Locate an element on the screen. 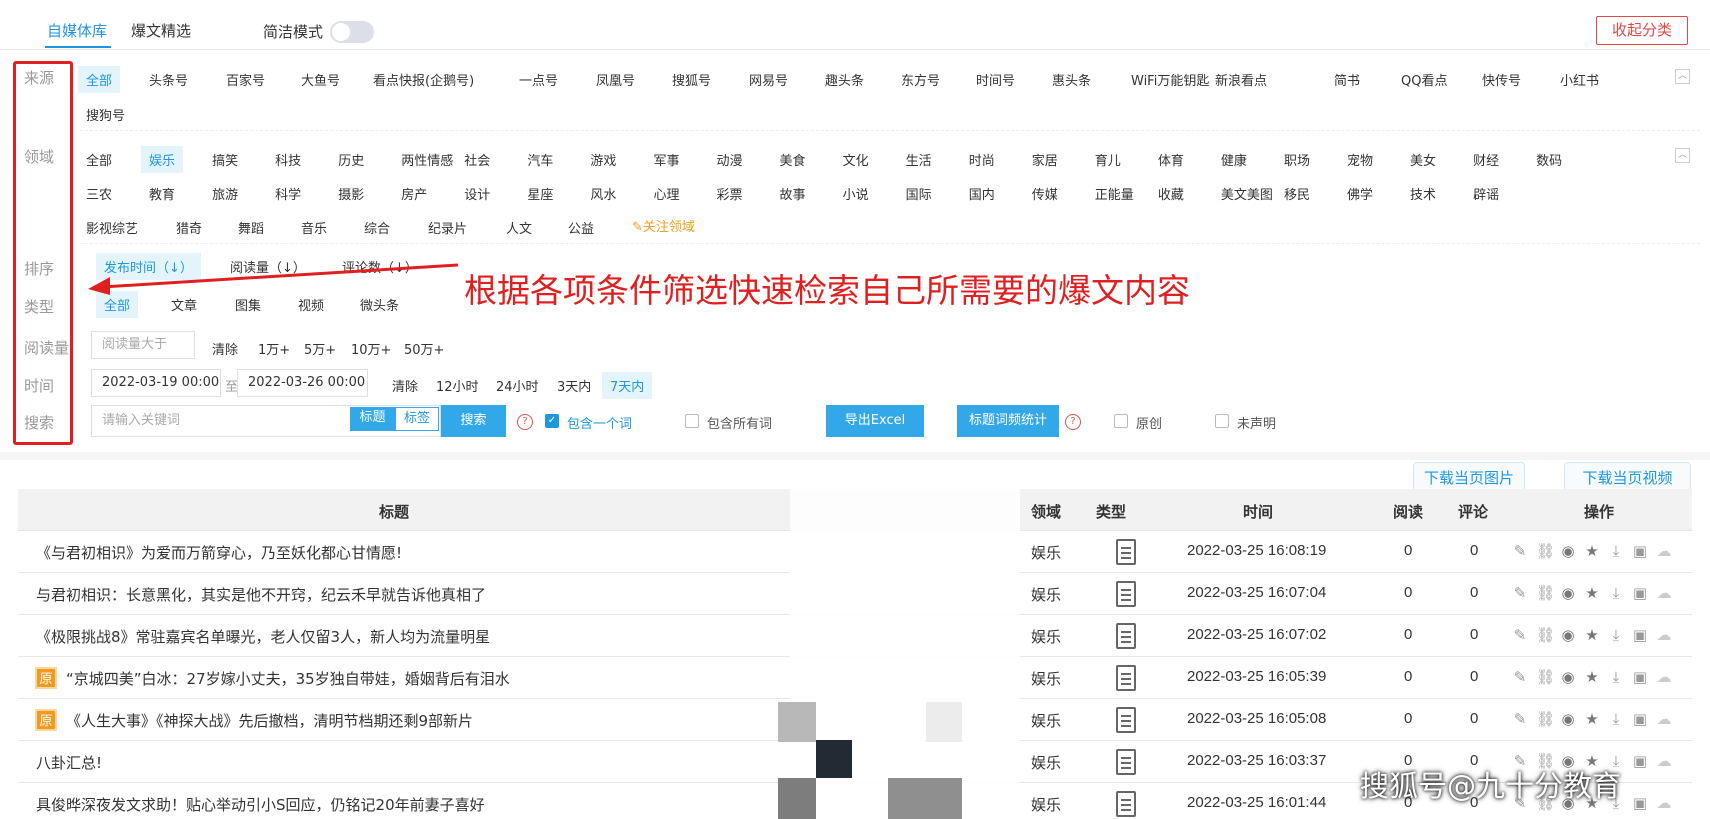  domain-option: 职场 is located at coordinates (1297, 159).